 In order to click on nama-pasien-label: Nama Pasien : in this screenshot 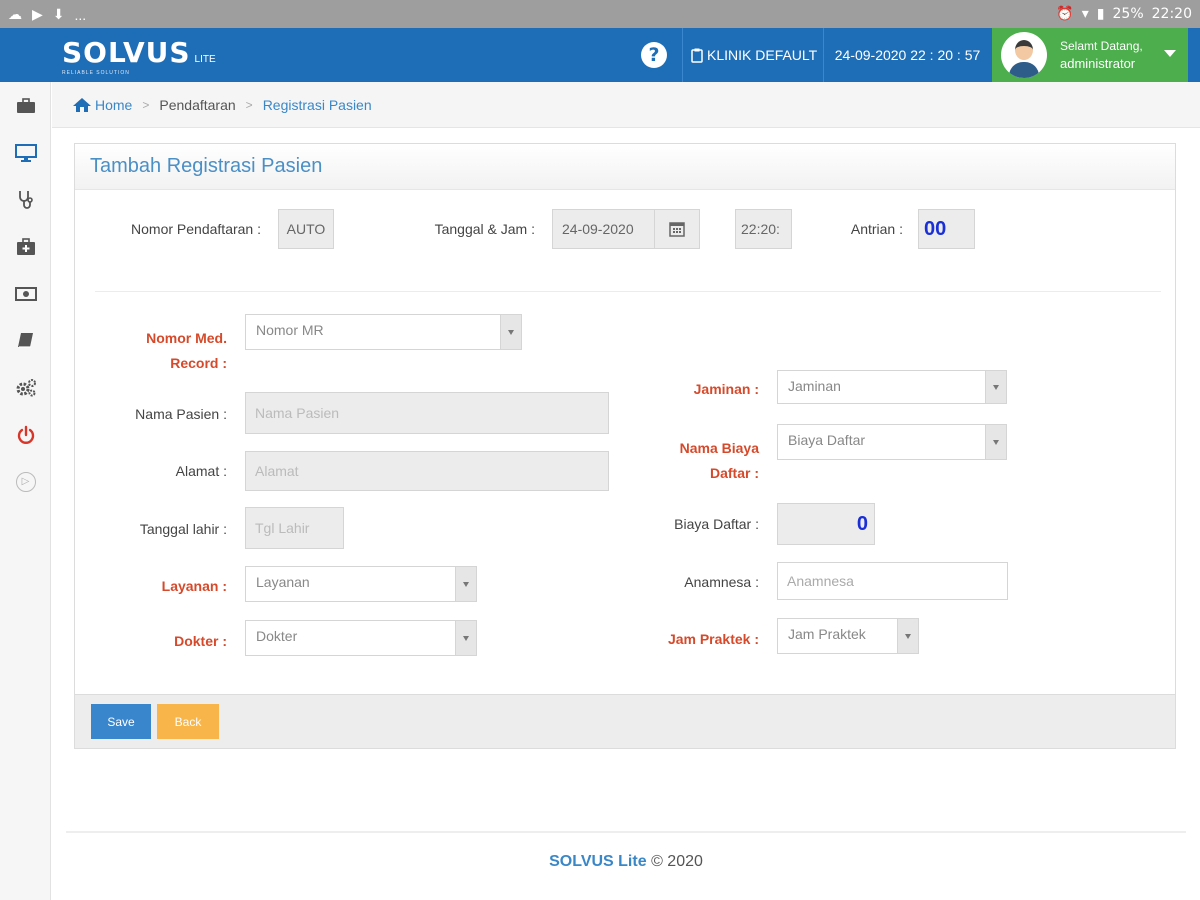, I will do `click(181, 414)`.